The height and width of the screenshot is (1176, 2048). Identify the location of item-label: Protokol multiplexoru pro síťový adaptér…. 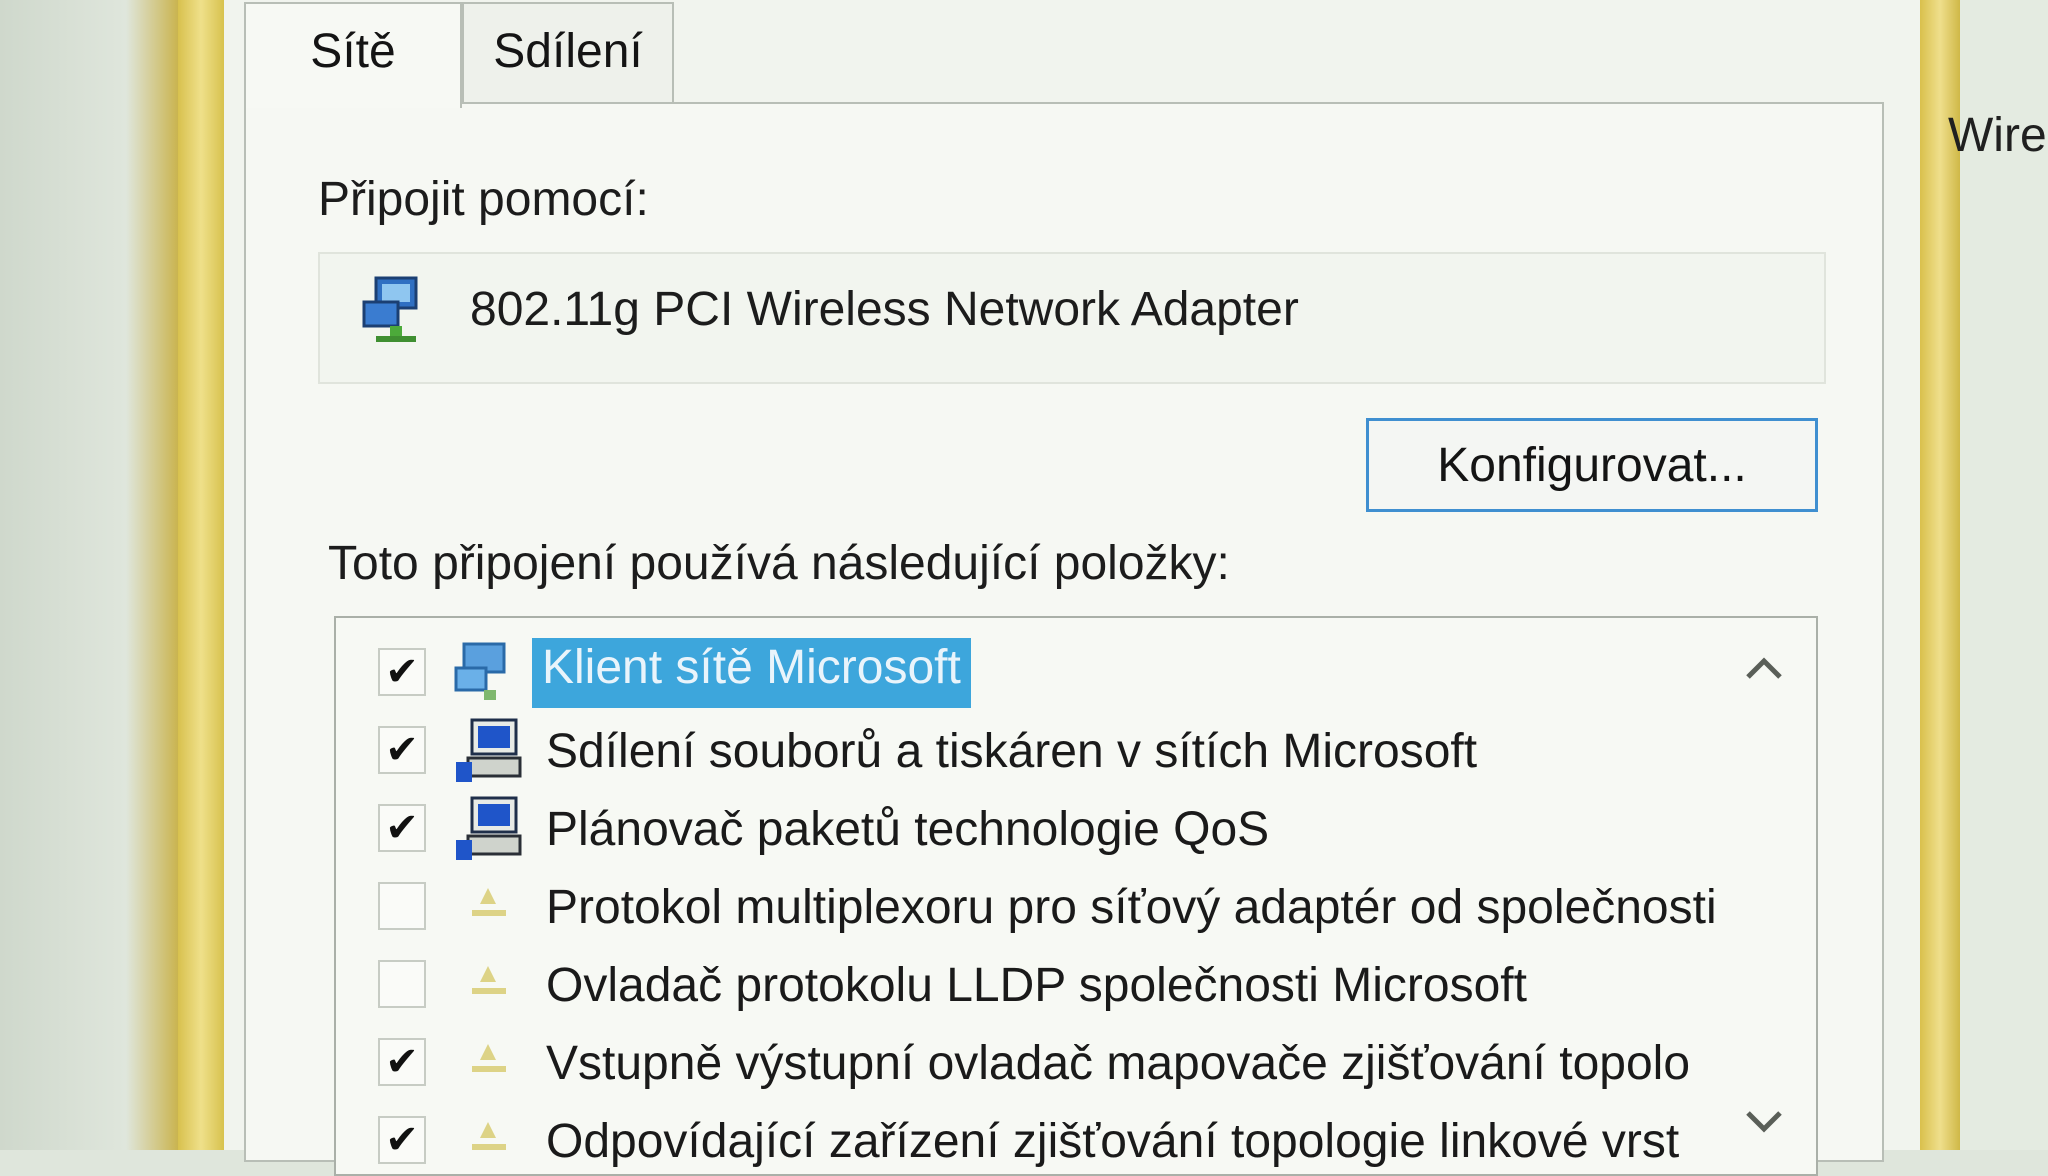
(1131, 907).